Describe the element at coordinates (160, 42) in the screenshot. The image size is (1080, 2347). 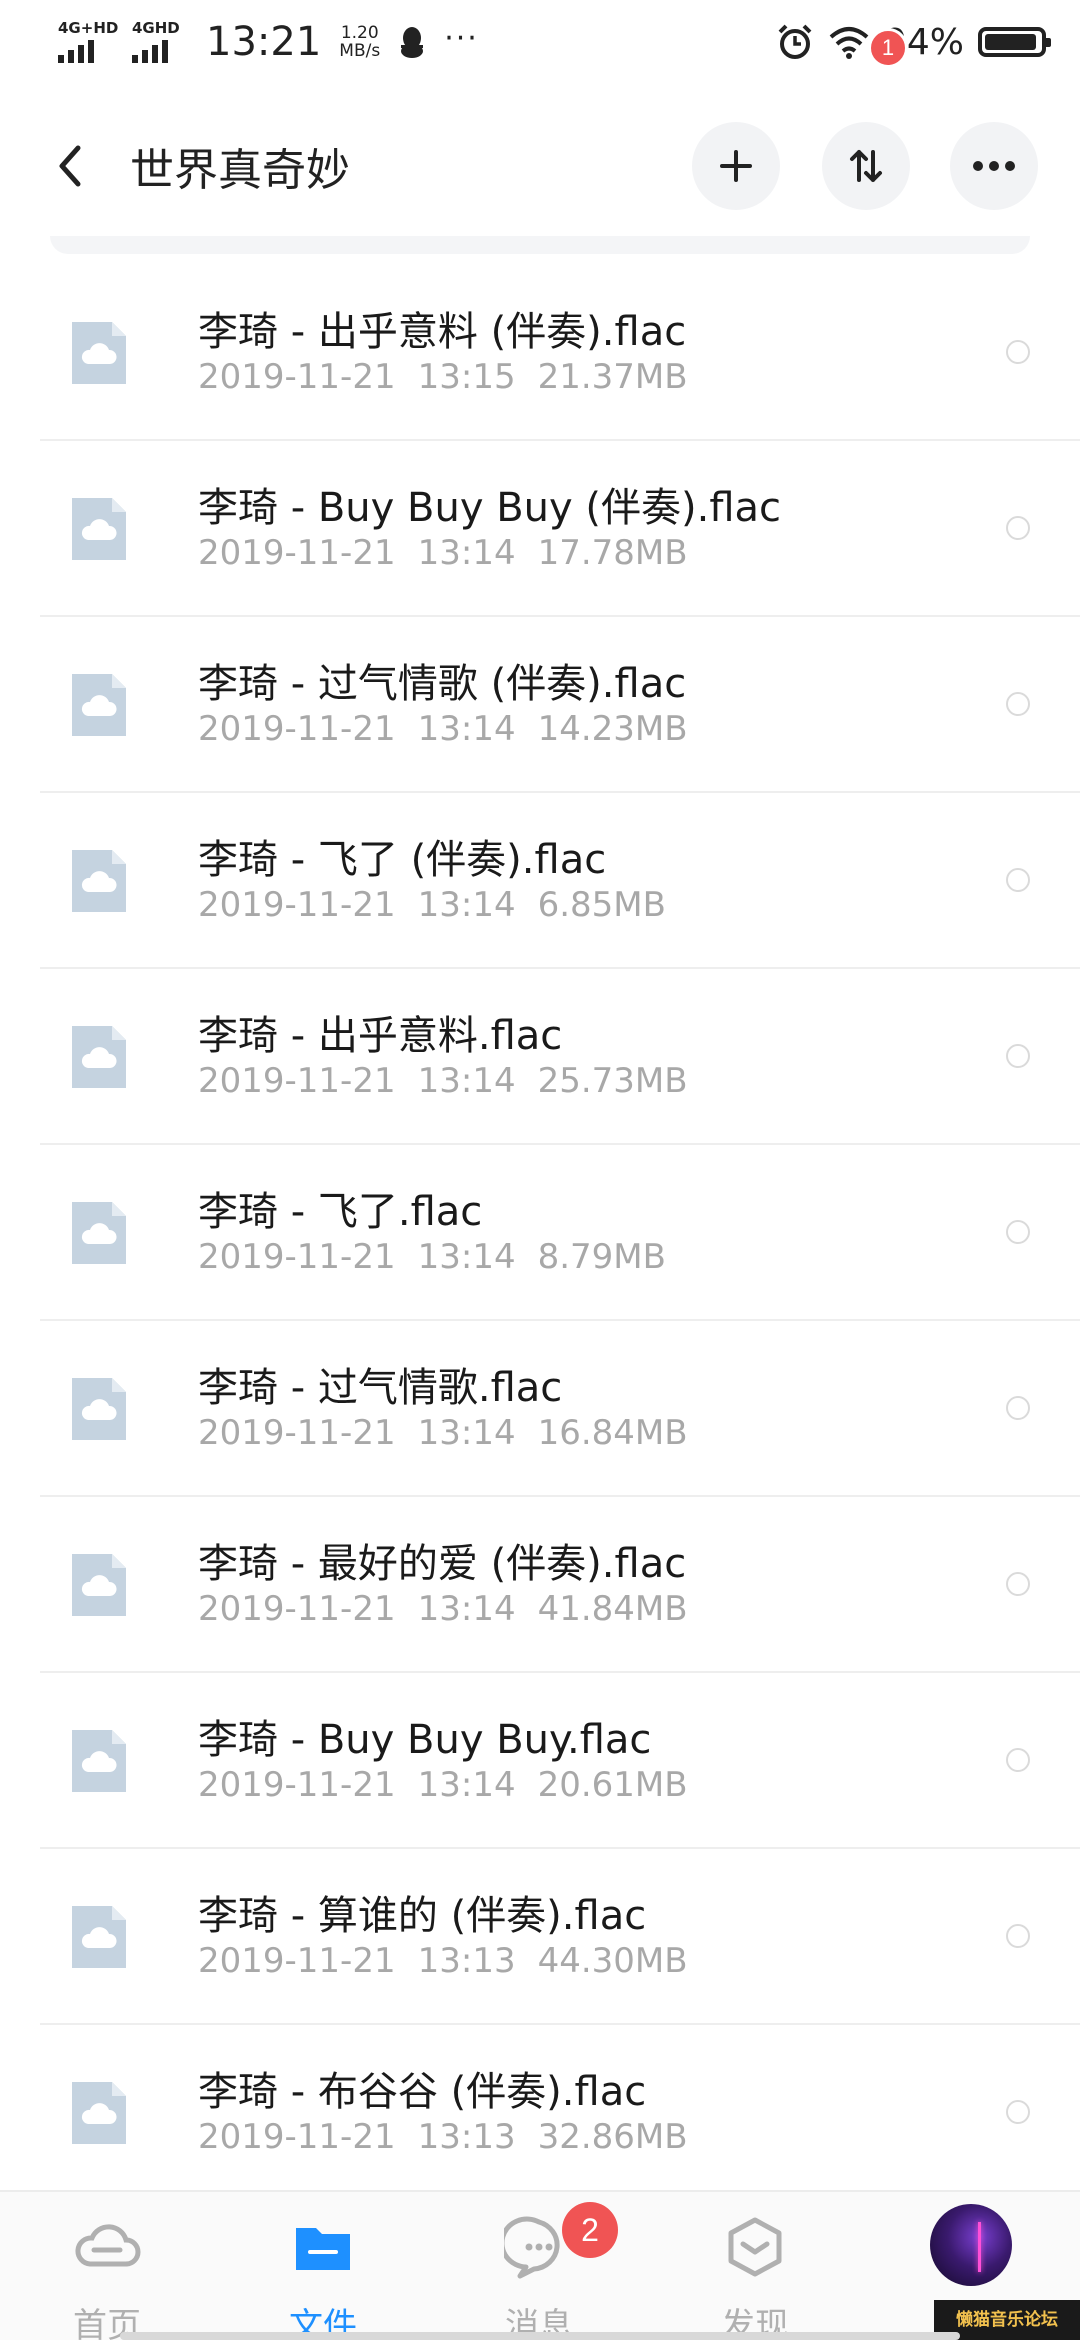
I see `signal-icon: 4GHD` at that location.